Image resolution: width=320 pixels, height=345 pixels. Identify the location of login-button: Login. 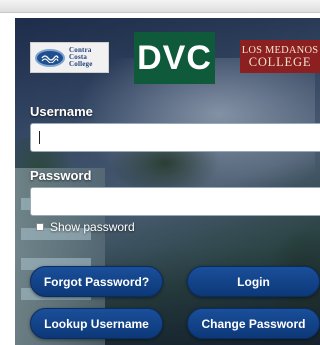
(253, 281).